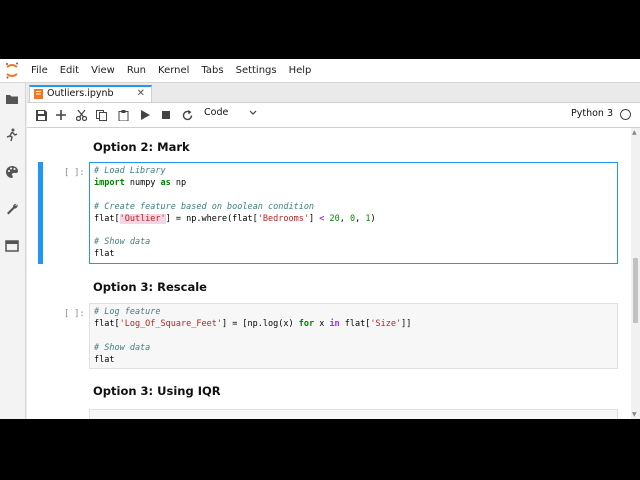  Describe the element at coordinates (353, 414) in the screenshot. I see `code-editor` at that location.